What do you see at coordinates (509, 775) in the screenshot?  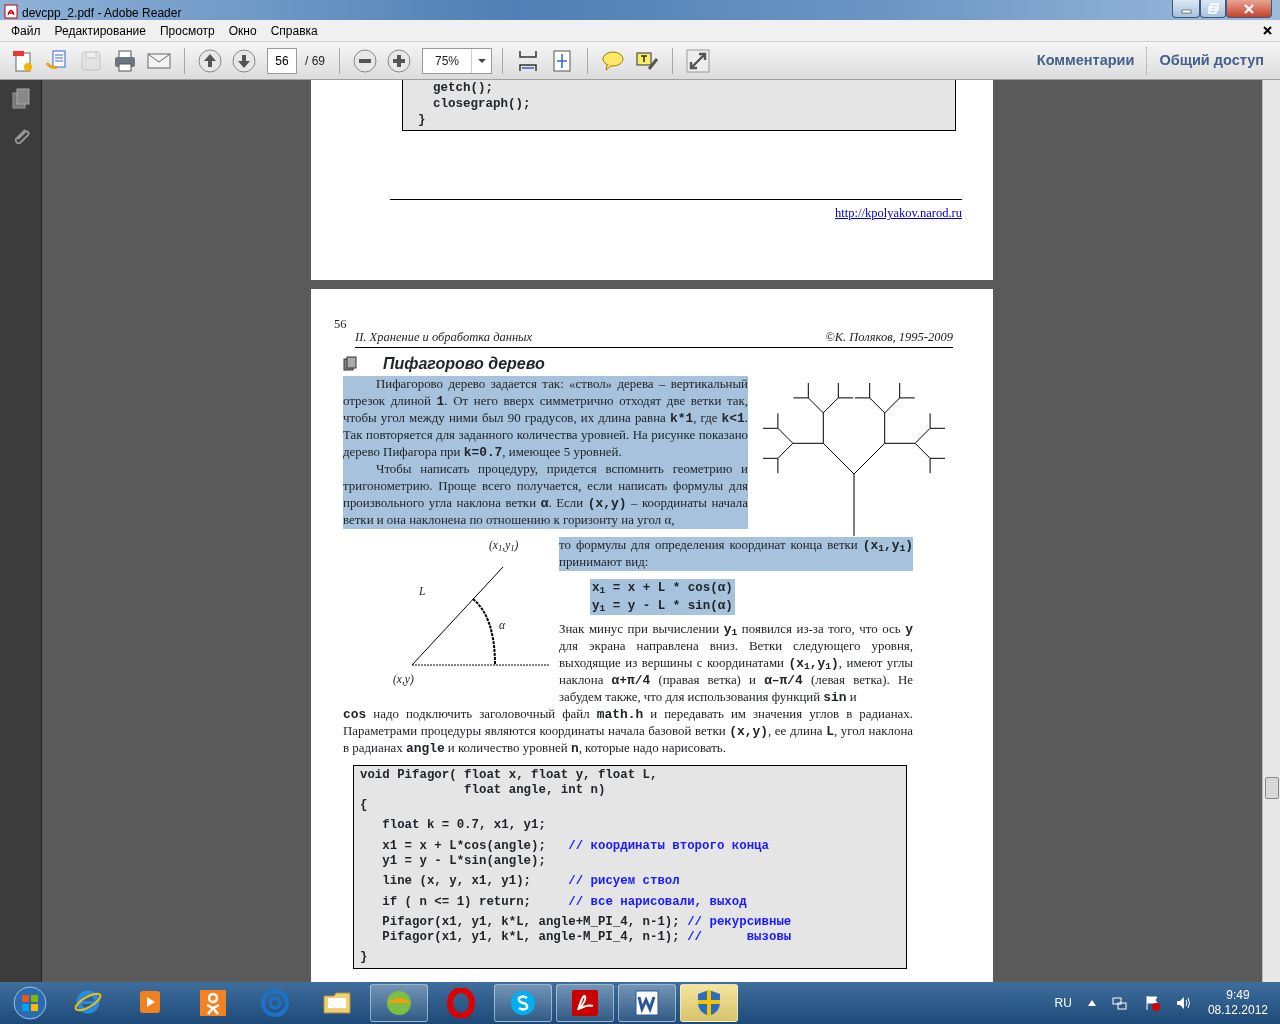 I see `code-line: void Pifagor( float x, float y, float L,` at bounding box center [509, 775].